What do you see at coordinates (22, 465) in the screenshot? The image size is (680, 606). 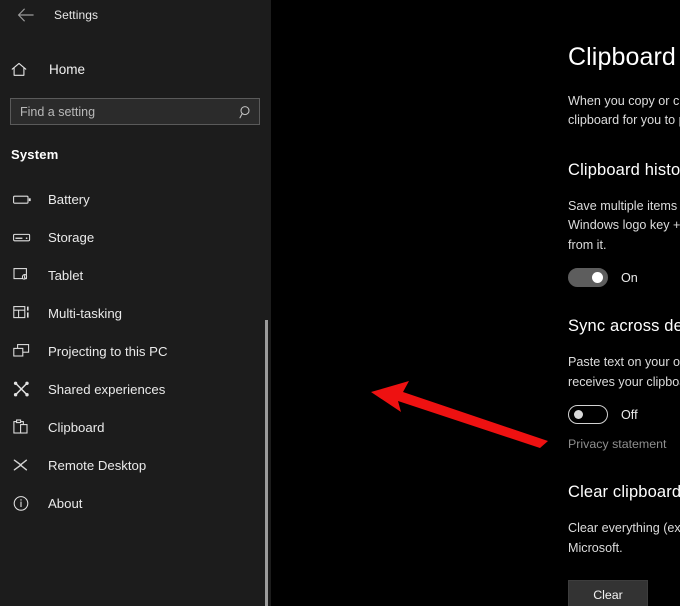 I see `remote-desktop-icon` at bounding box center [22, 465].